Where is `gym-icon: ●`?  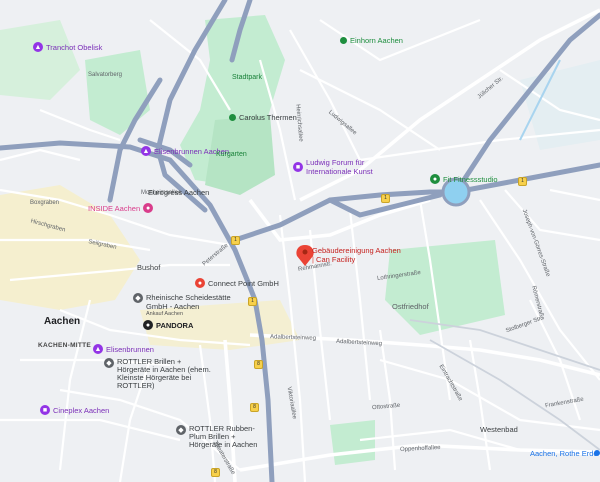
gym-icon: ● is located at coordinates (435, 179).